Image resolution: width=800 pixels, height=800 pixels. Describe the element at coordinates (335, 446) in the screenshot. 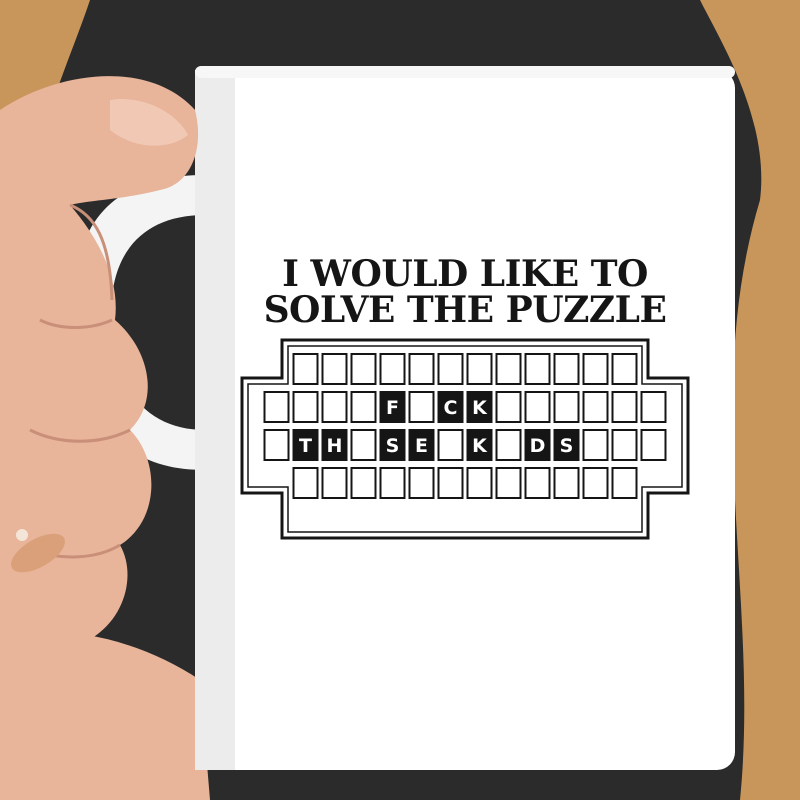

I see `puzzle-tile-letter: H` at that location.